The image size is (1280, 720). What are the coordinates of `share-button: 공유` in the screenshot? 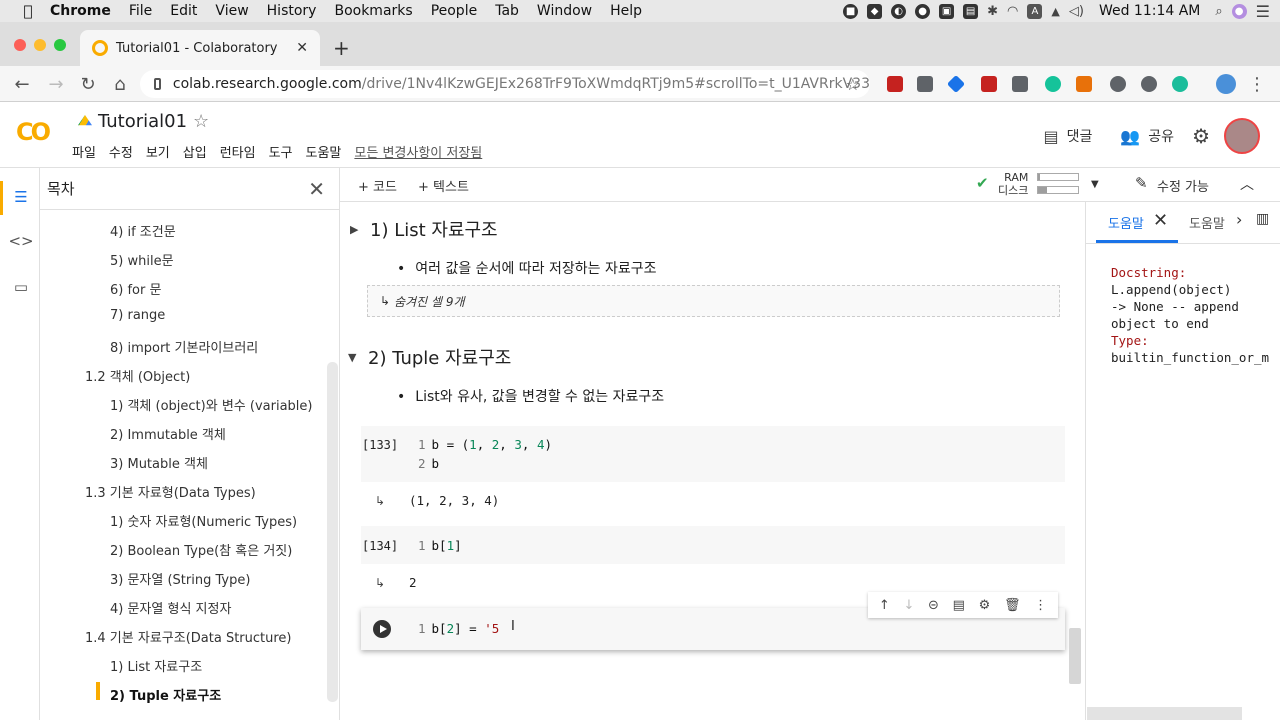 It's located at (1161, 136).